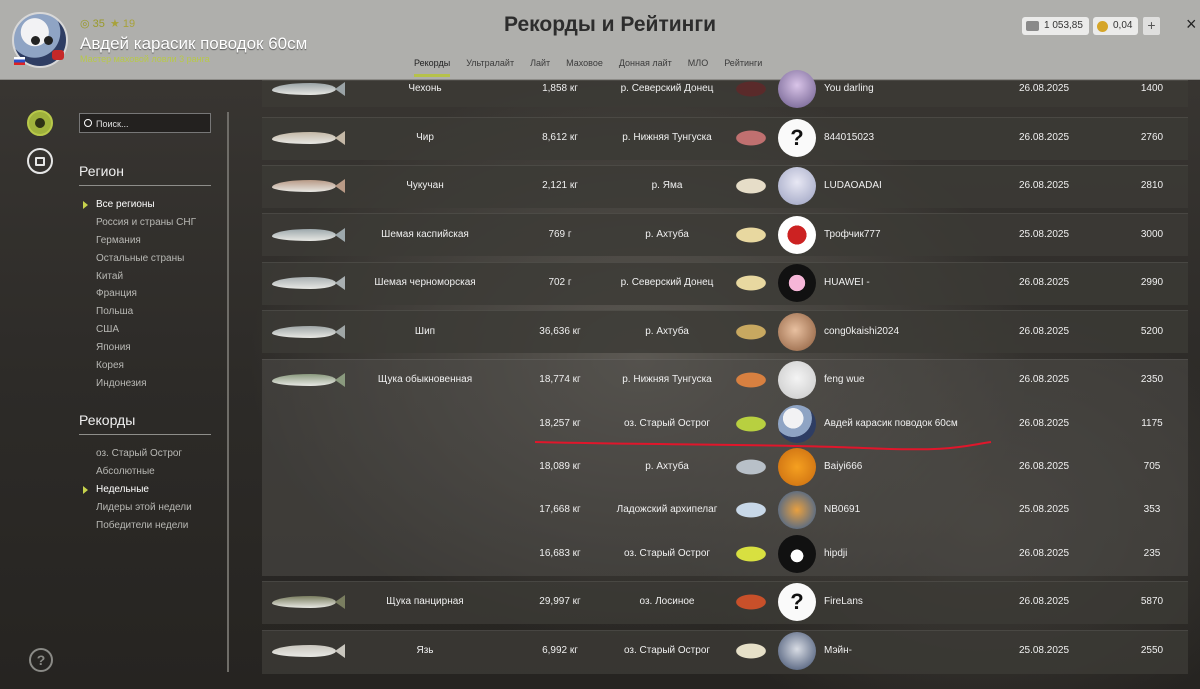 Image resolution: width=1200 pixels, height=689 pixels. What do you see at coordinates (152, 123) in the screenshot?
I see `search-input` at bounding box center [152, 123].